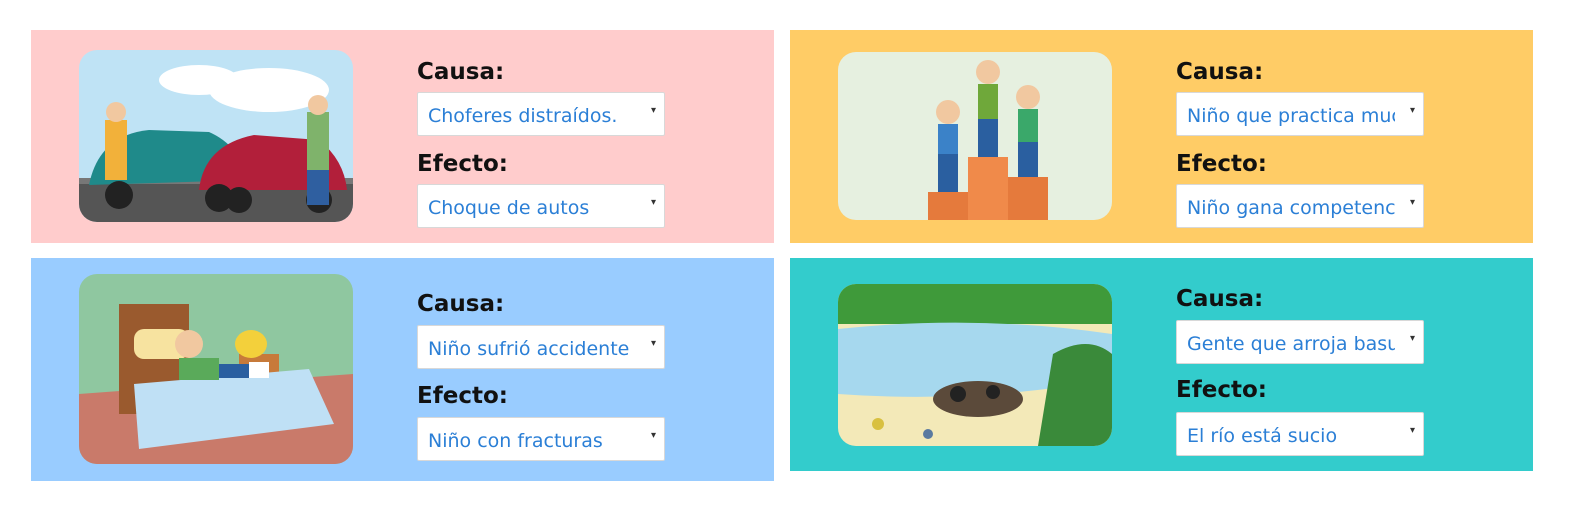  Describe the element at coordinates (523, 116) in the screenshot. I see `cause-select-value: Choferes distraídos.` at that location.